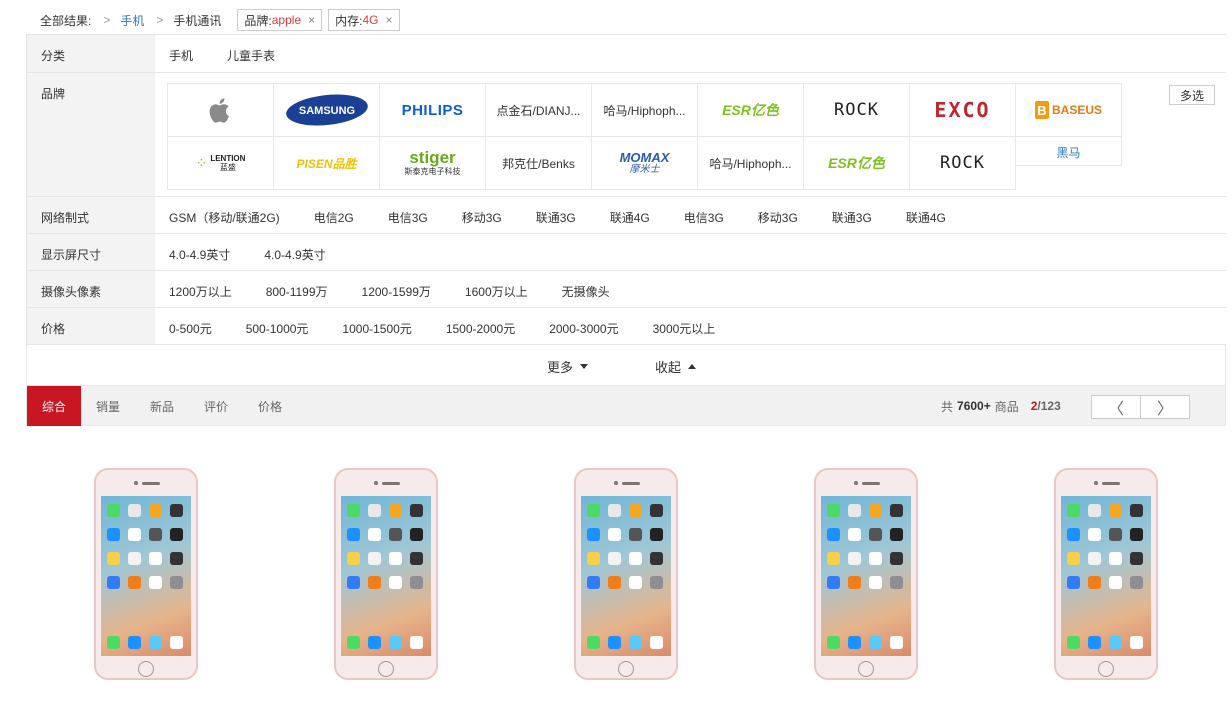 The image size is (1232, 704). Describe the element at coordinates (297, 291) in the screenshot. I see `filter-option: 800-1199万` at that location.